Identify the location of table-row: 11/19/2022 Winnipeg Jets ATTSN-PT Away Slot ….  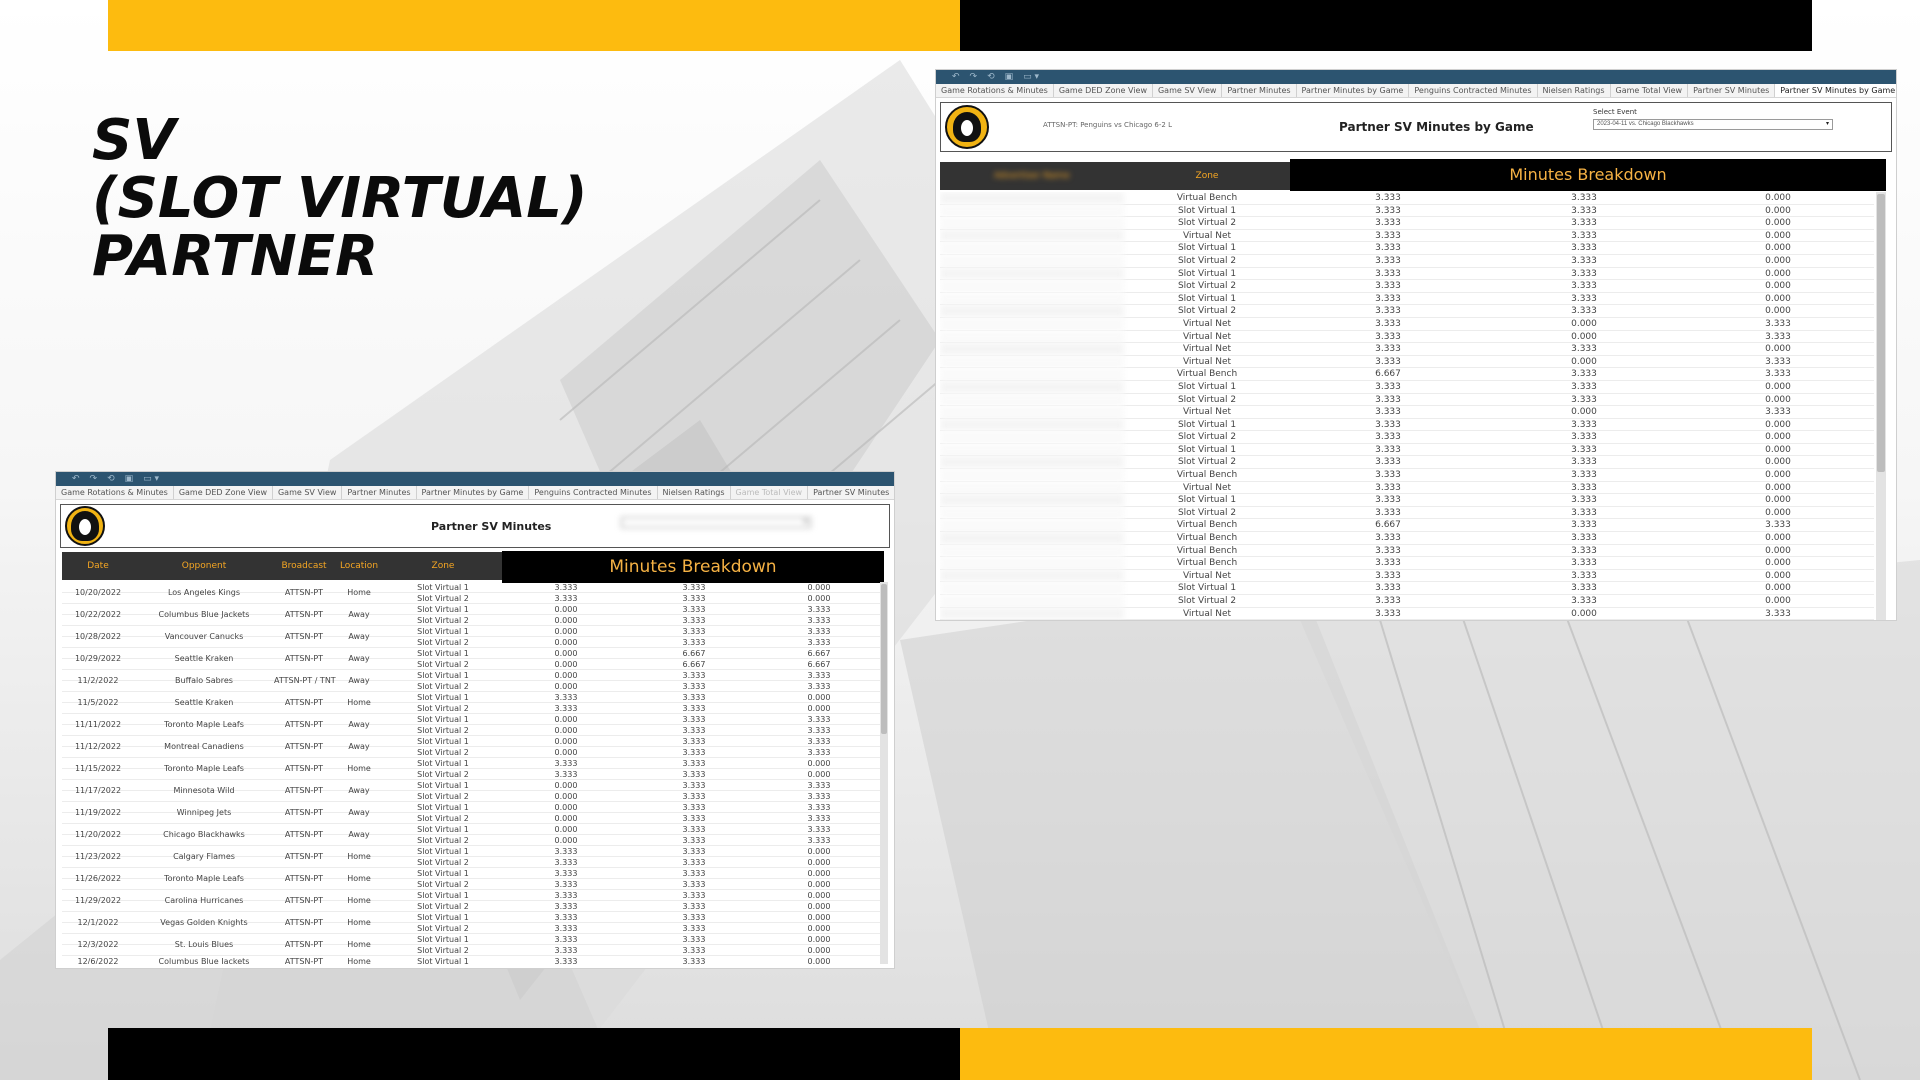
(471, 809).